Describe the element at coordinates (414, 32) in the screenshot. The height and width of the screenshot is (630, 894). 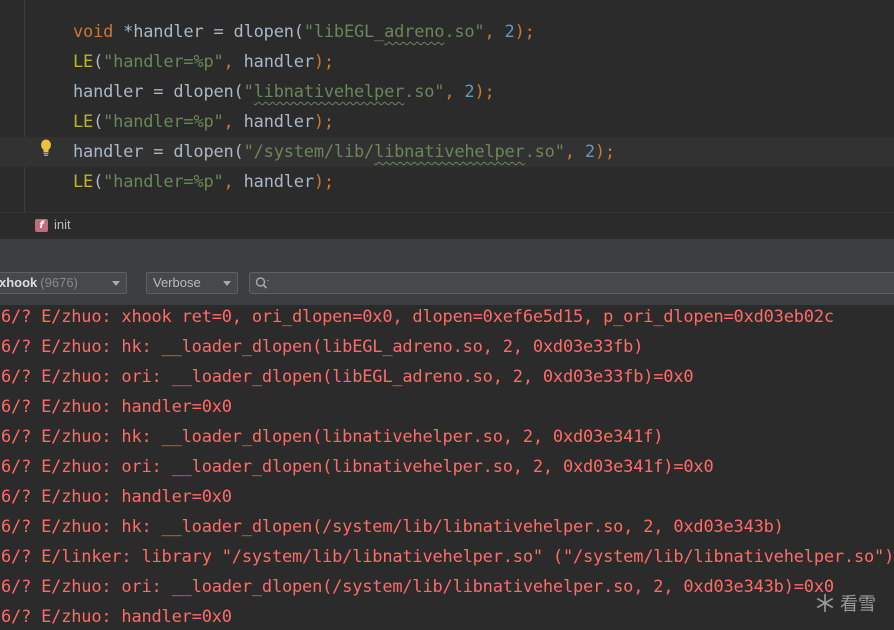
I see `code-token: adreno` at that location.